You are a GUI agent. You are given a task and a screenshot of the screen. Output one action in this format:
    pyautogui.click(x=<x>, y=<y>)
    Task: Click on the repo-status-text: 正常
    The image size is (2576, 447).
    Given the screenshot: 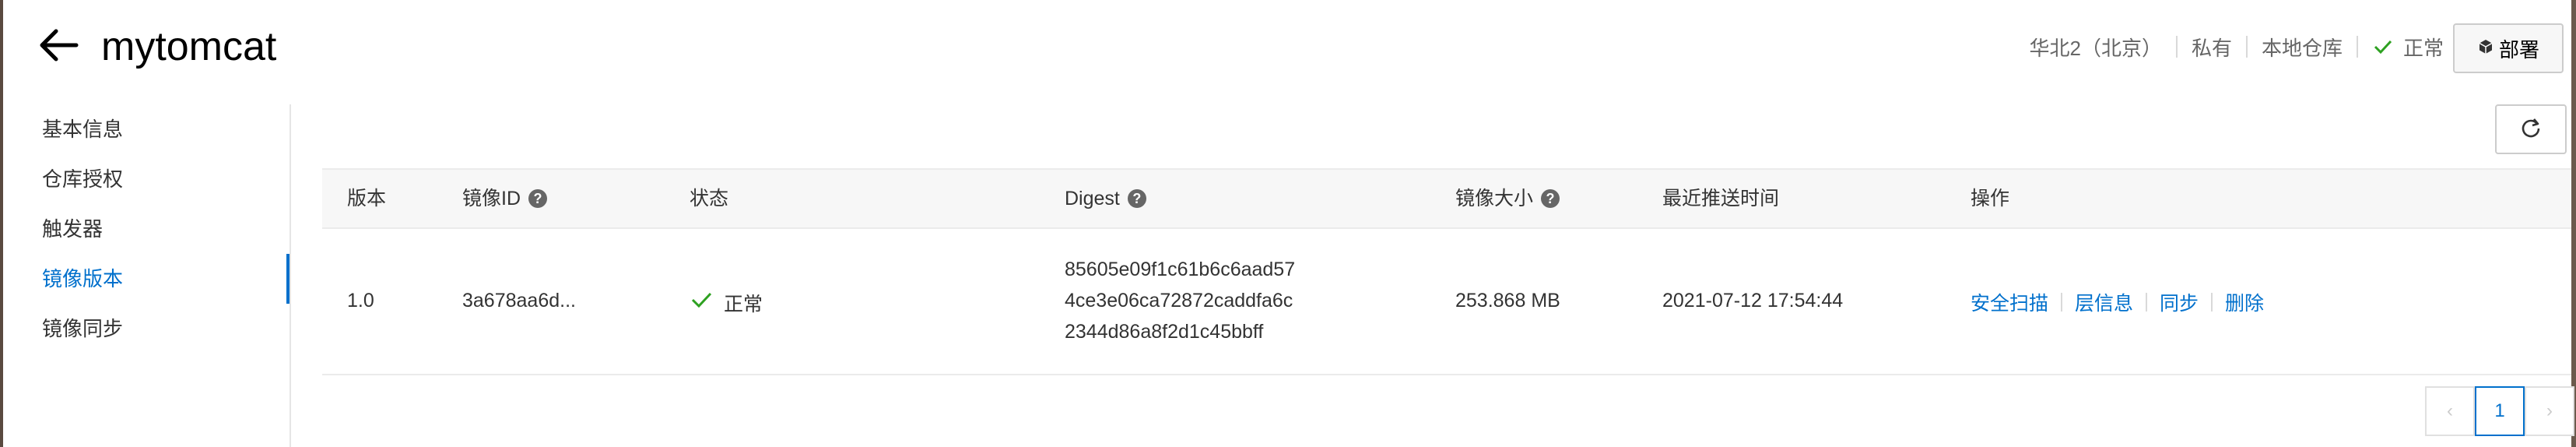 What is the action you would take?
    pyautogui.click(x=2423, y=48)
    